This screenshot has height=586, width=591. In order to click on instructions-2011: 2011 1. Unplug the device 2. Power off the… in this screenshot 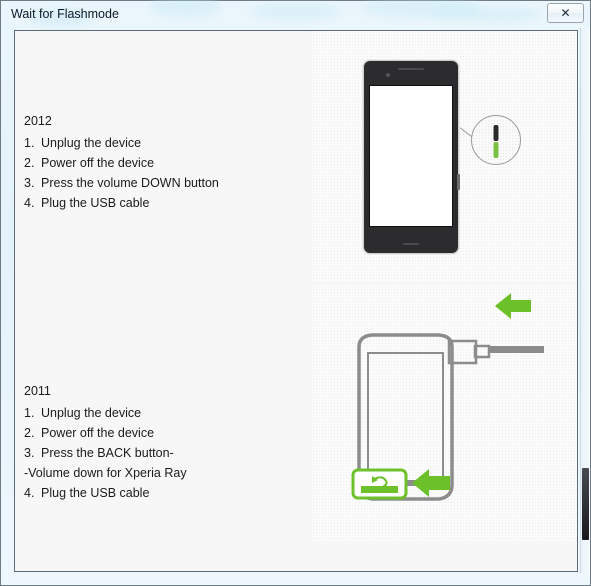, I will do `click(105, 442)`.